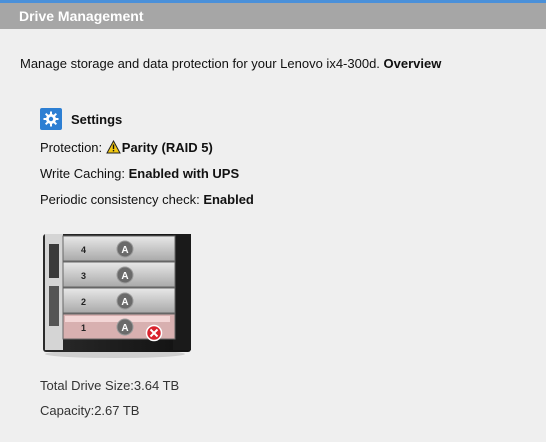 Image resolution: width=546 pixels, height=442 pixels. Describe the element at coordinates (117, 296) in the screenshot. I see `nas-device-image: 4 3 2 1 A A A A` at that location.